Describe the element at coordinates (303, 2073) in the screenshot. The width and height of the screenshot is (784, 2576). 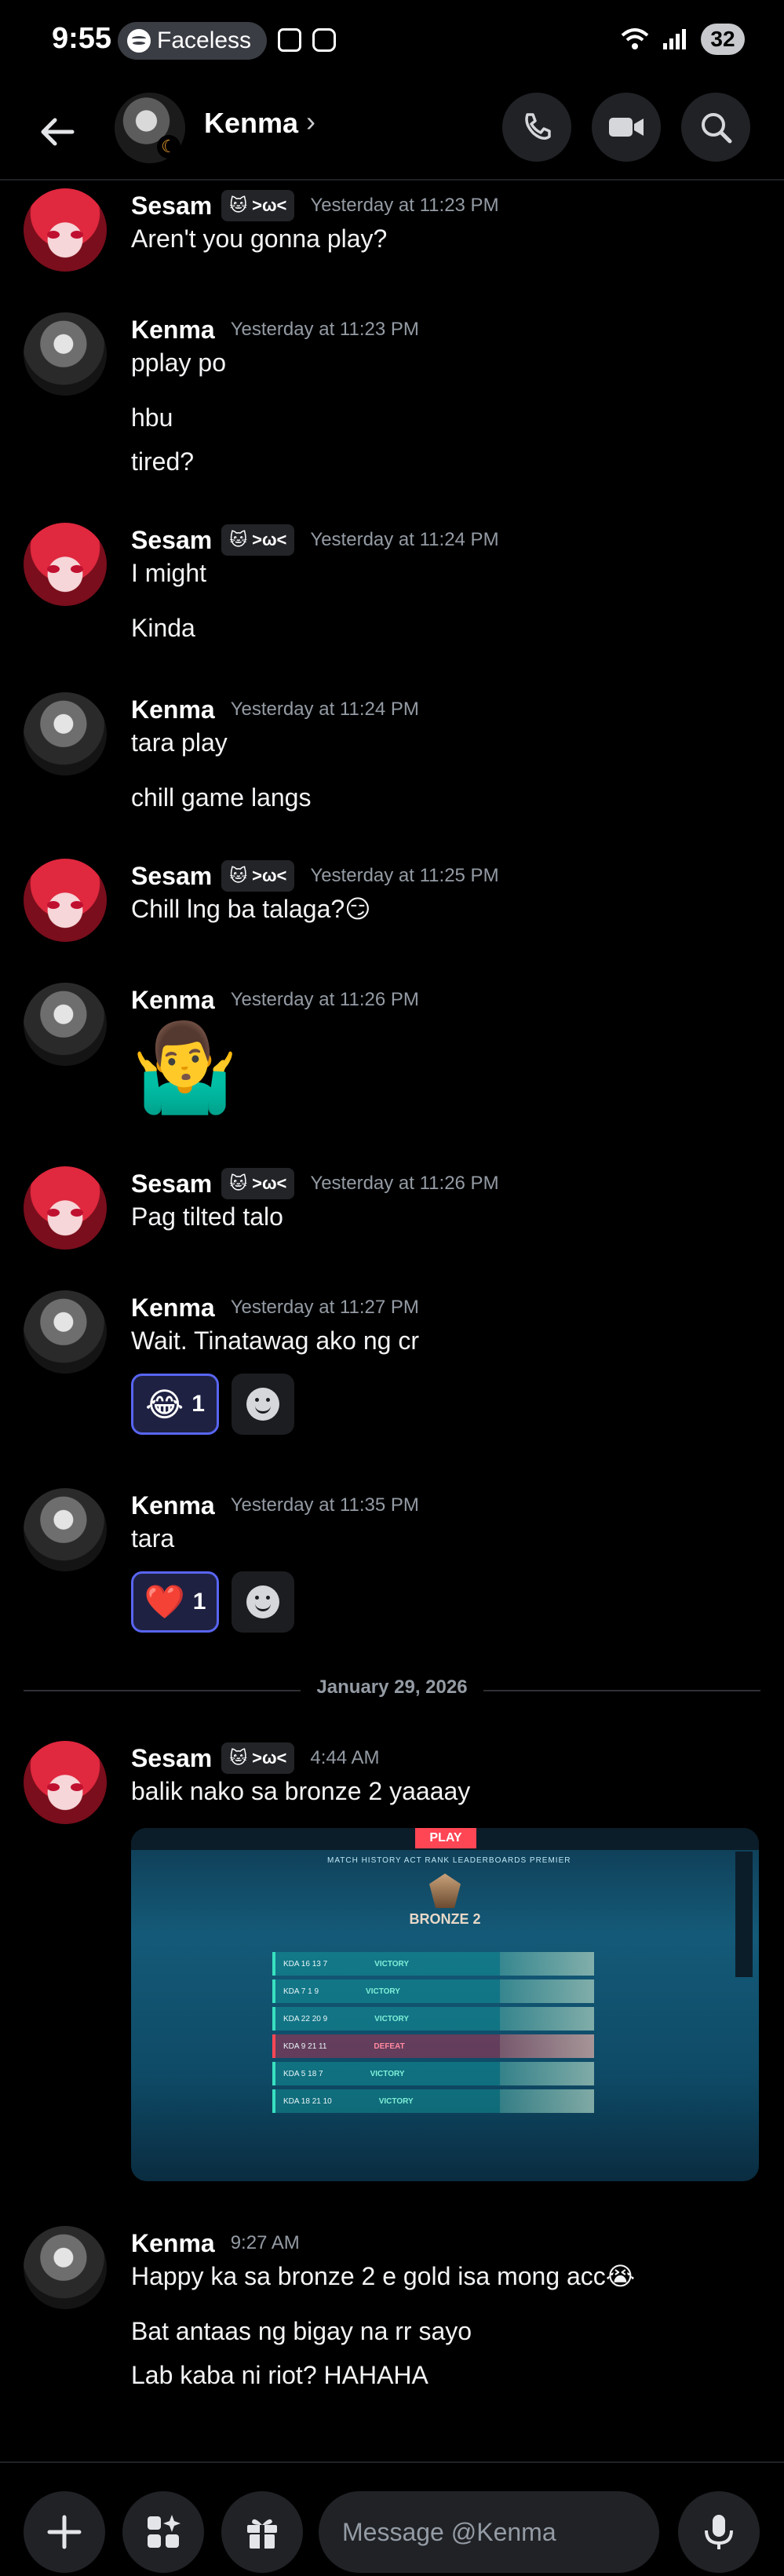
I see `match-kda: KDA 5 18 7` at that location.